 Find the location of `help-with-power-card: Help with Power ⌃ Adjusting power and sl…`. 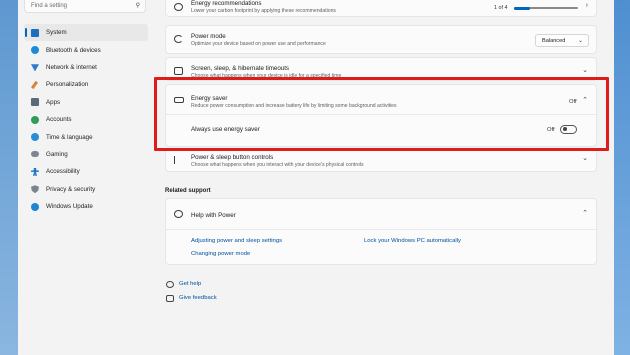

help-with-power-card: Help with Power ⌃ Adjusting power and sl… is located at coordinates (381, 231).